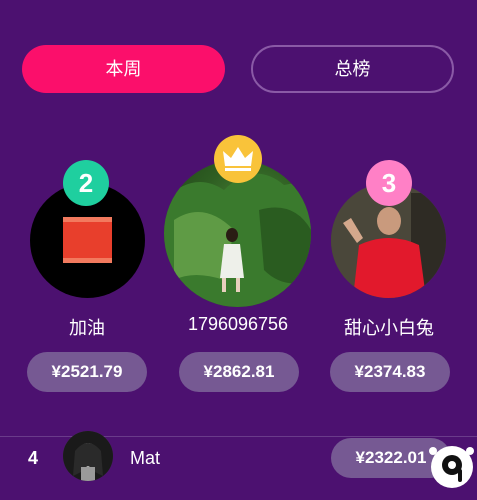  Describe the element at coordinates (389, 328) in the screenshot. I see `podium-name-rank-3: 甜心小白兔` at that location.